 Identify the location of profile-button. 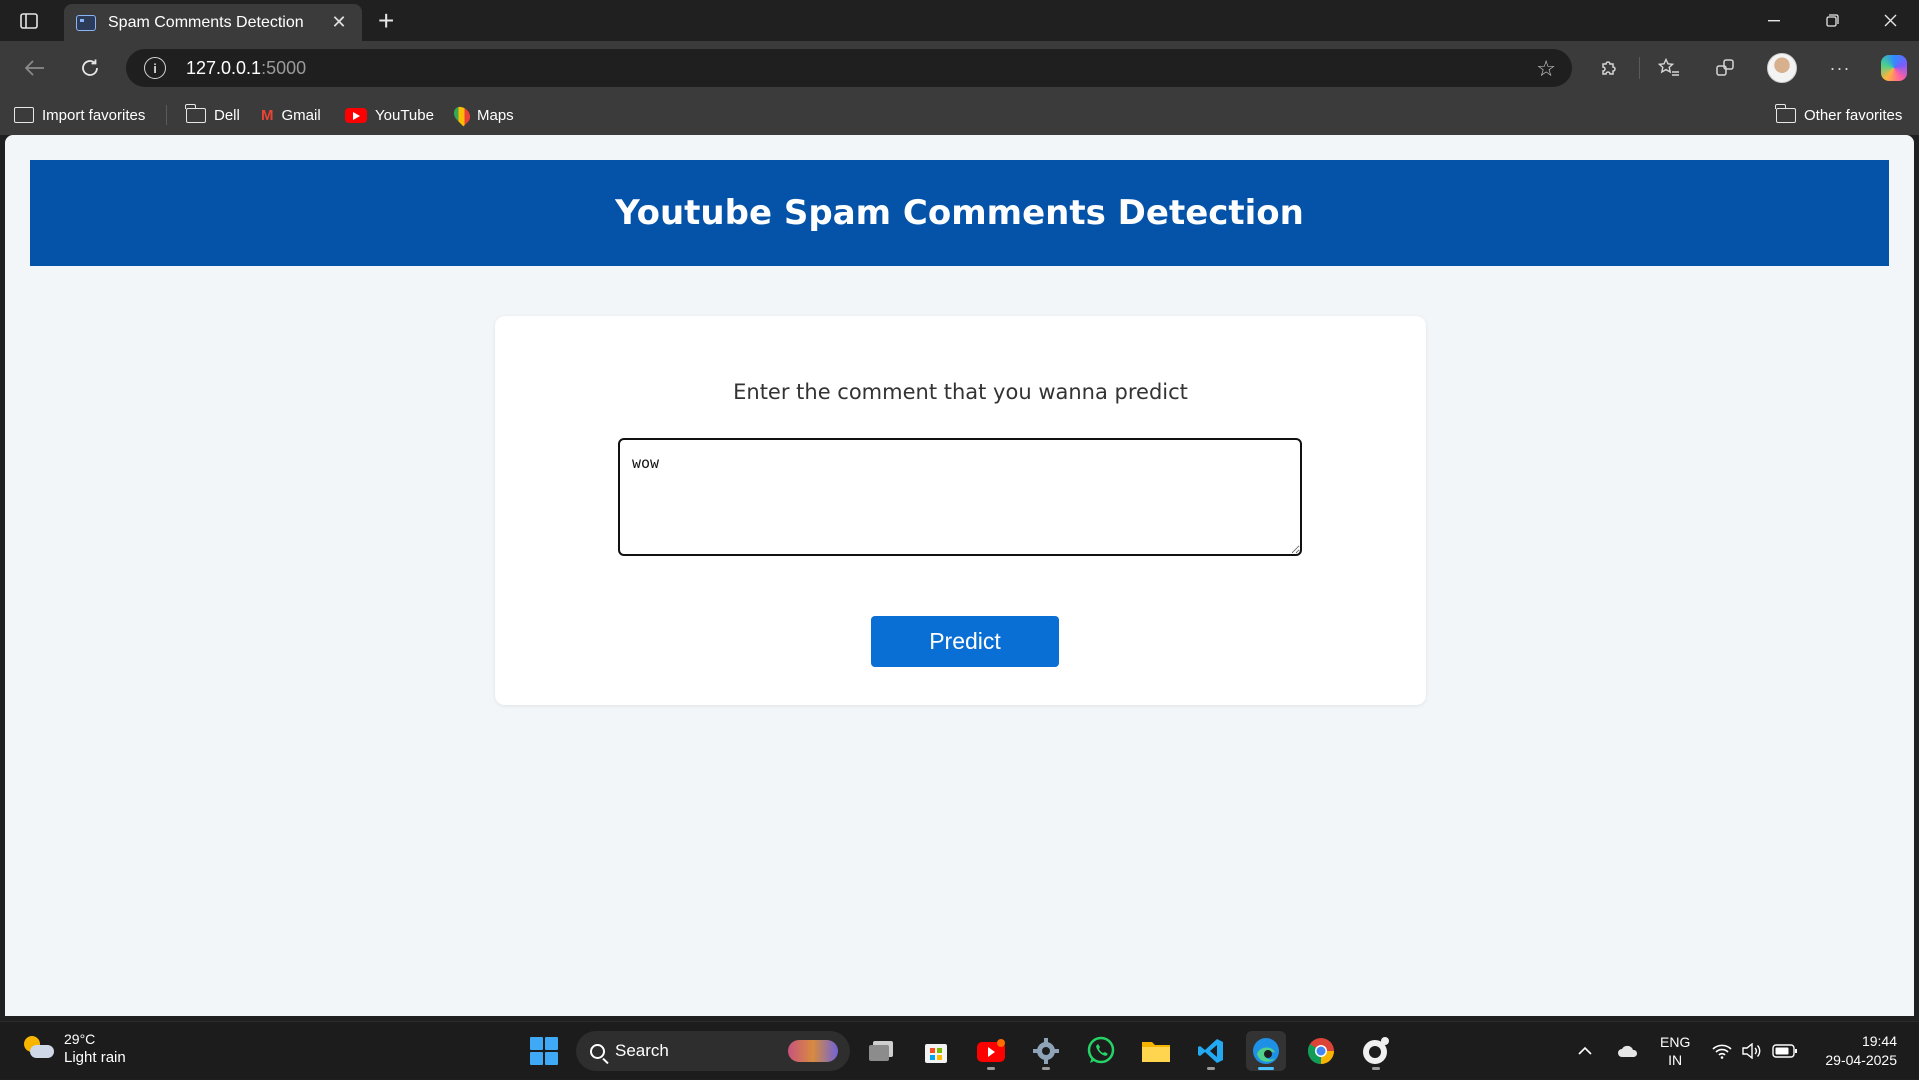
(1782, 68).